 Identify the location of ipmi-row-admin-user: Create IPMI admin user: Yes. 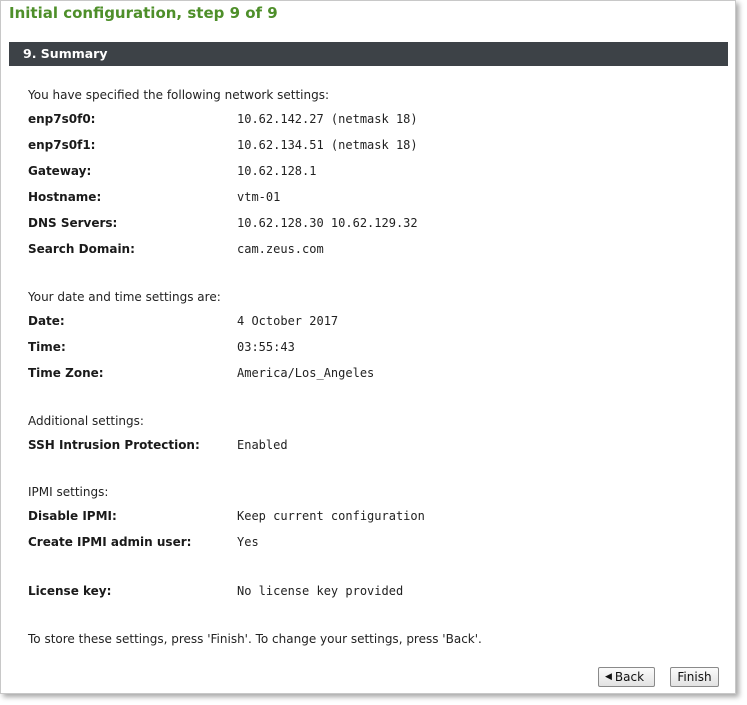
(373, 544).